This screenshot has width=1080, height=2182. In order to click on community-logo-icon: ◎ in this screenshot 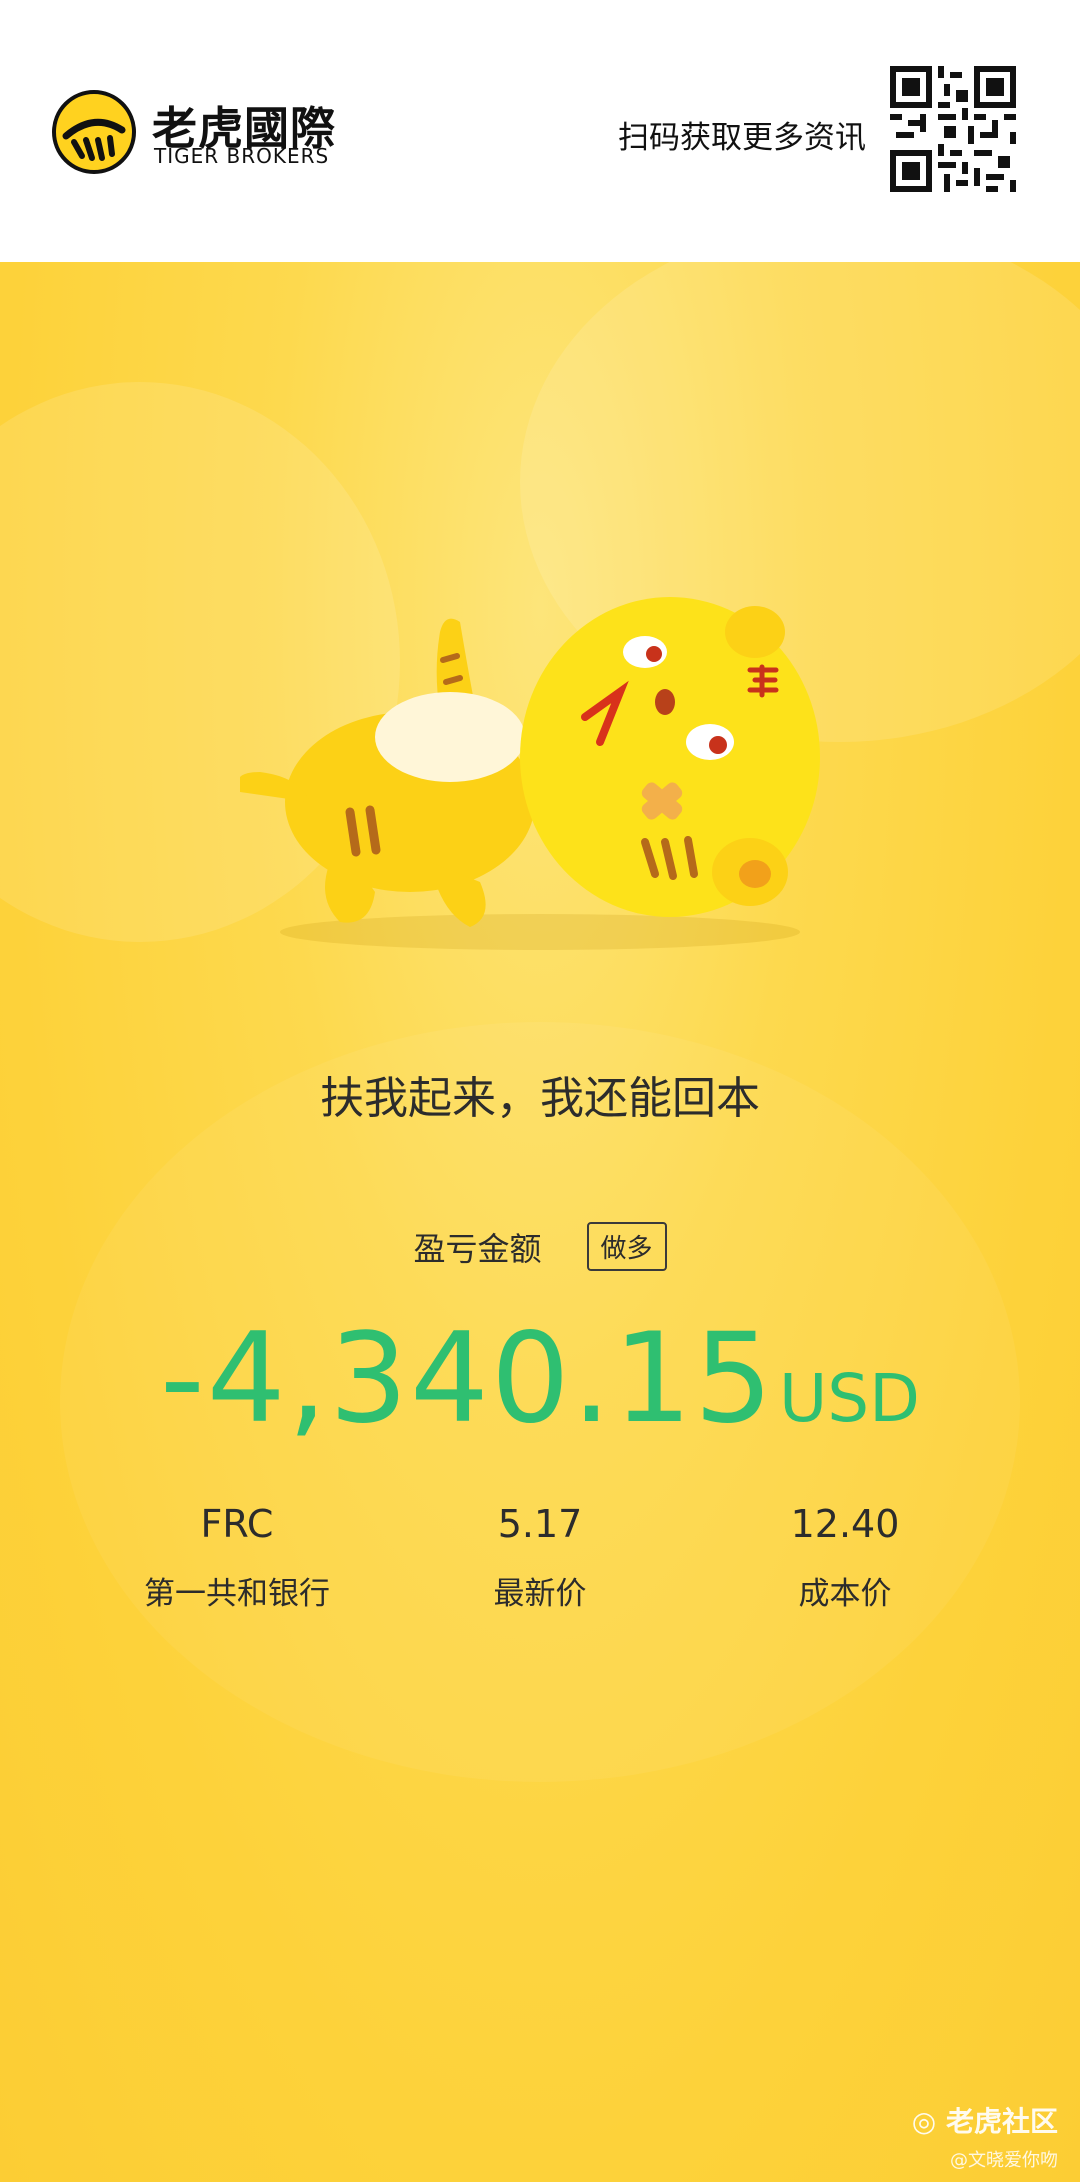, I will do `click(928, 2121)`.